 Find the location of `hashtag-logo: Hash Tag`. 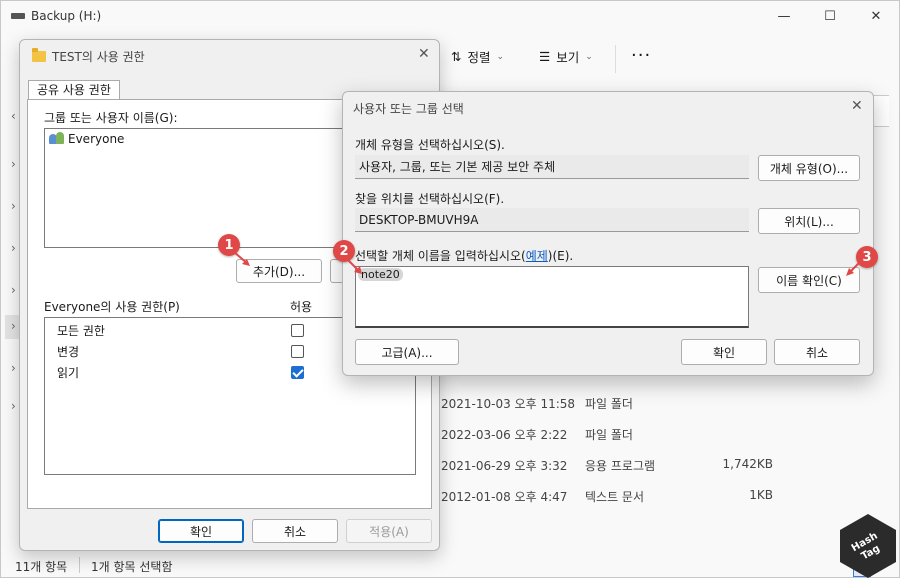

hashtag-logo: Hash Tag is located at coordinates (868, 546).